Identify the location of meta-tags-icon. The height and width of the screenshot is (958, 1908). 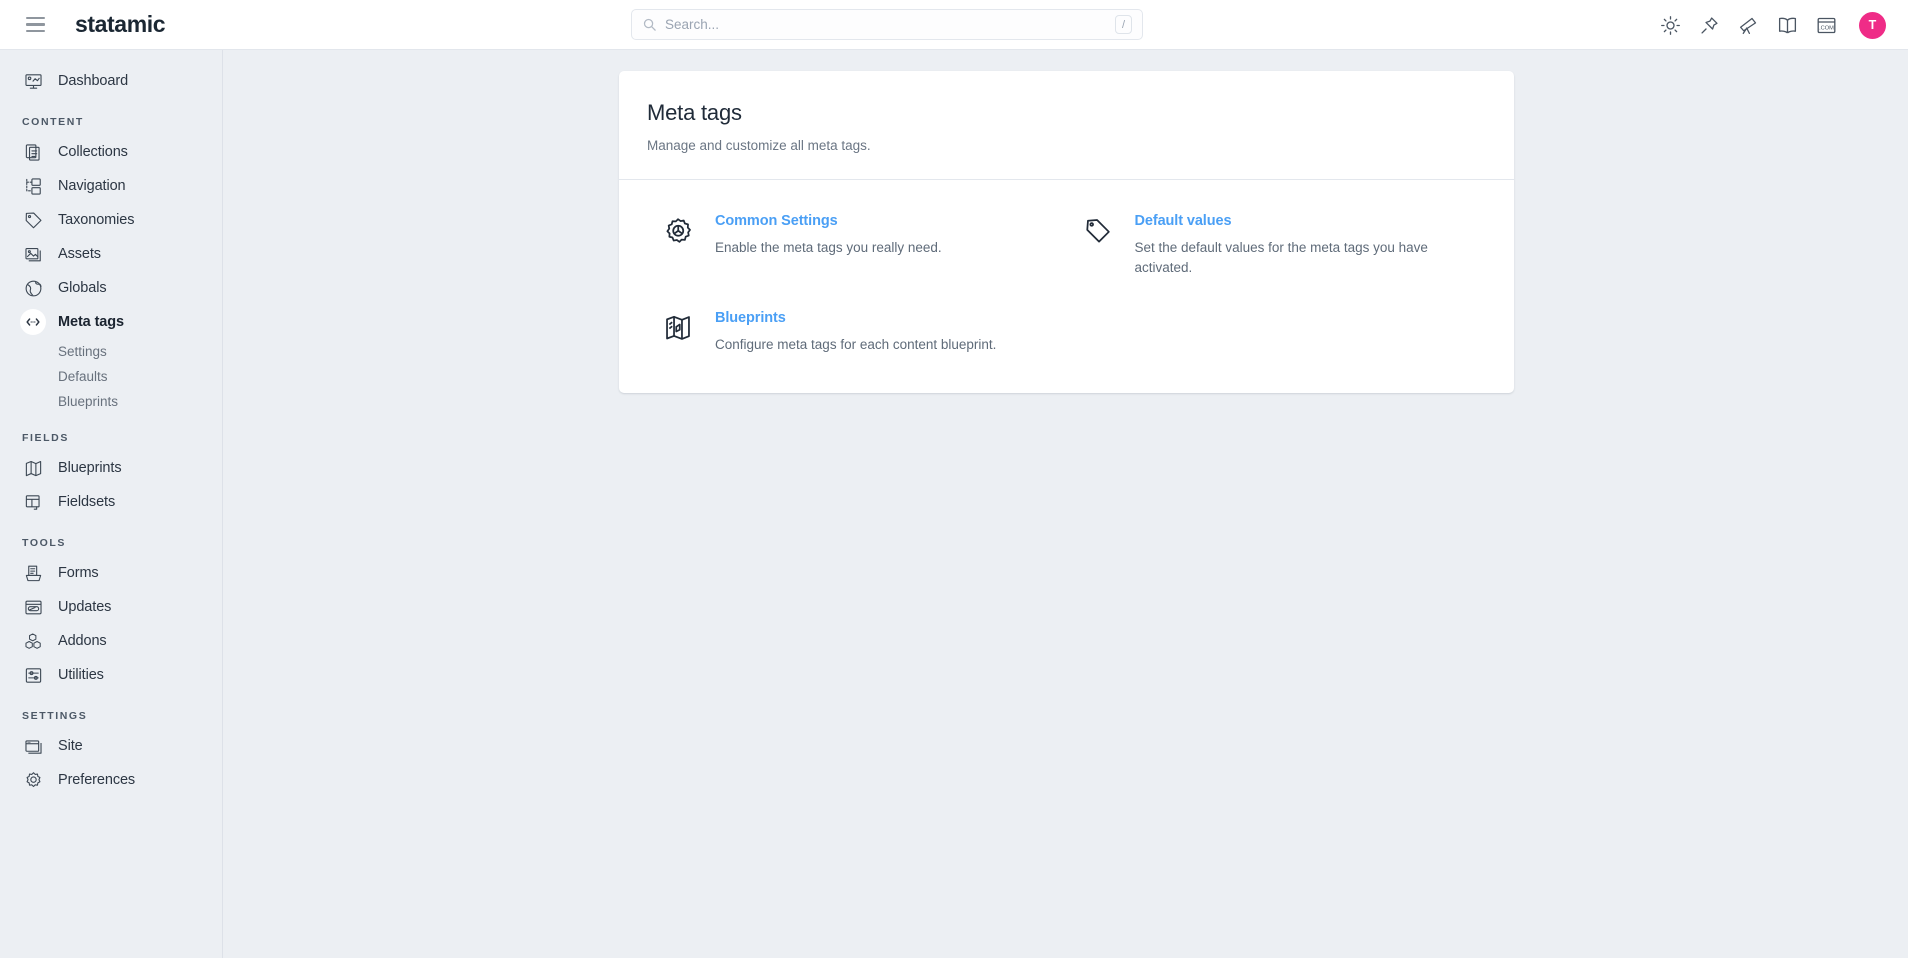
(33, 322).